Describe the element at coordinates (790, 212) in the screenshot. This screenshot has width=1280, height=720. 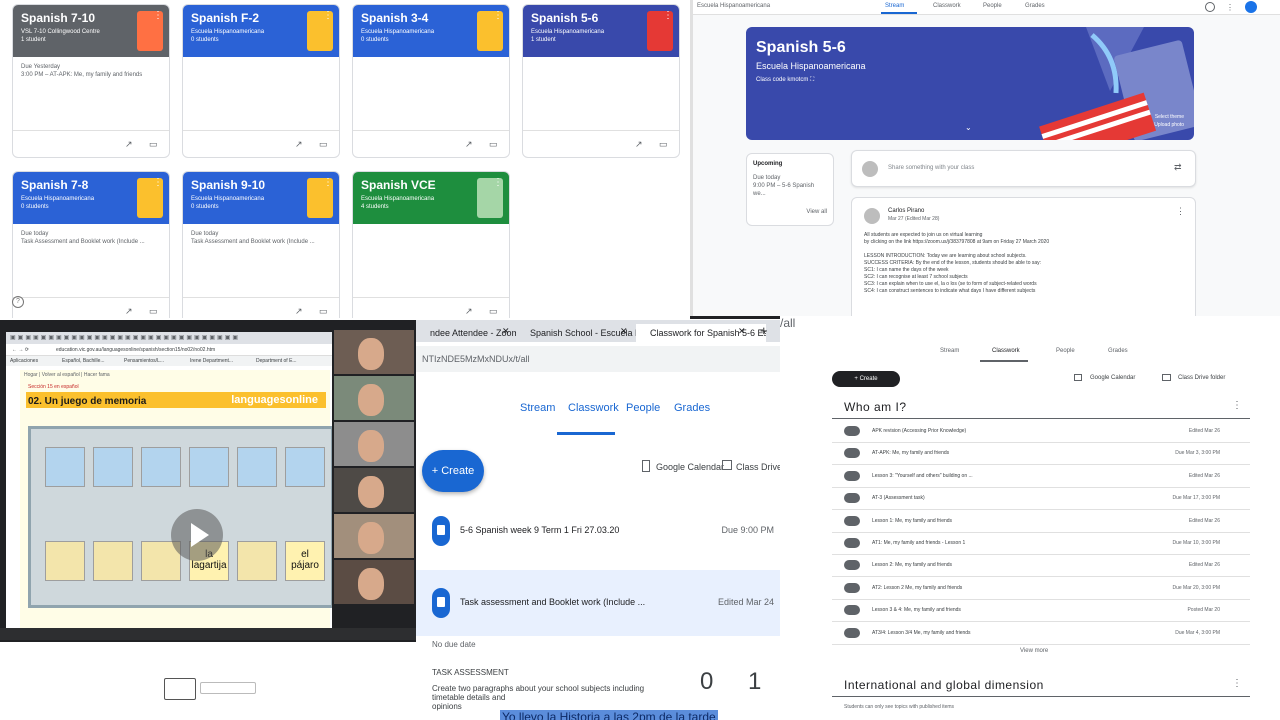
I see `view-all-link: View all` at that location.